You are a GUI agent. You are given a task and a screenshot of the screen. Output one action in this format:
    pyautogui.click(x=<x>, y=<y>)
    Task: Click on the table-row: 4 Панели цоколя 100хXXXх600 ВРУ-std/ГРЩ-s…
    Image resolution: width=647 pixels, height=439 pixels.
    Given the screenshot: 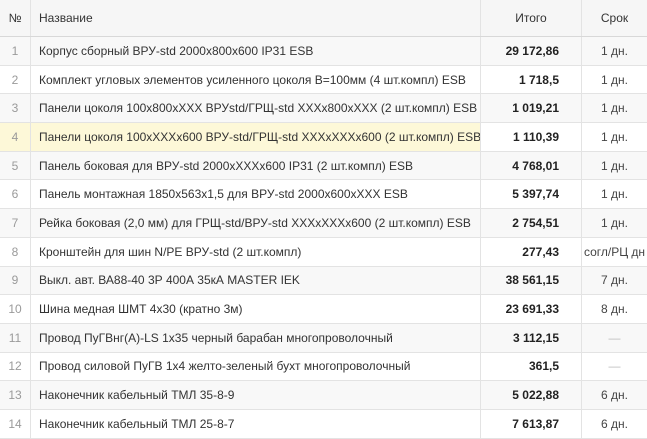 What is the action you would take?
    pyautogui.click(x=323, y=137)
    